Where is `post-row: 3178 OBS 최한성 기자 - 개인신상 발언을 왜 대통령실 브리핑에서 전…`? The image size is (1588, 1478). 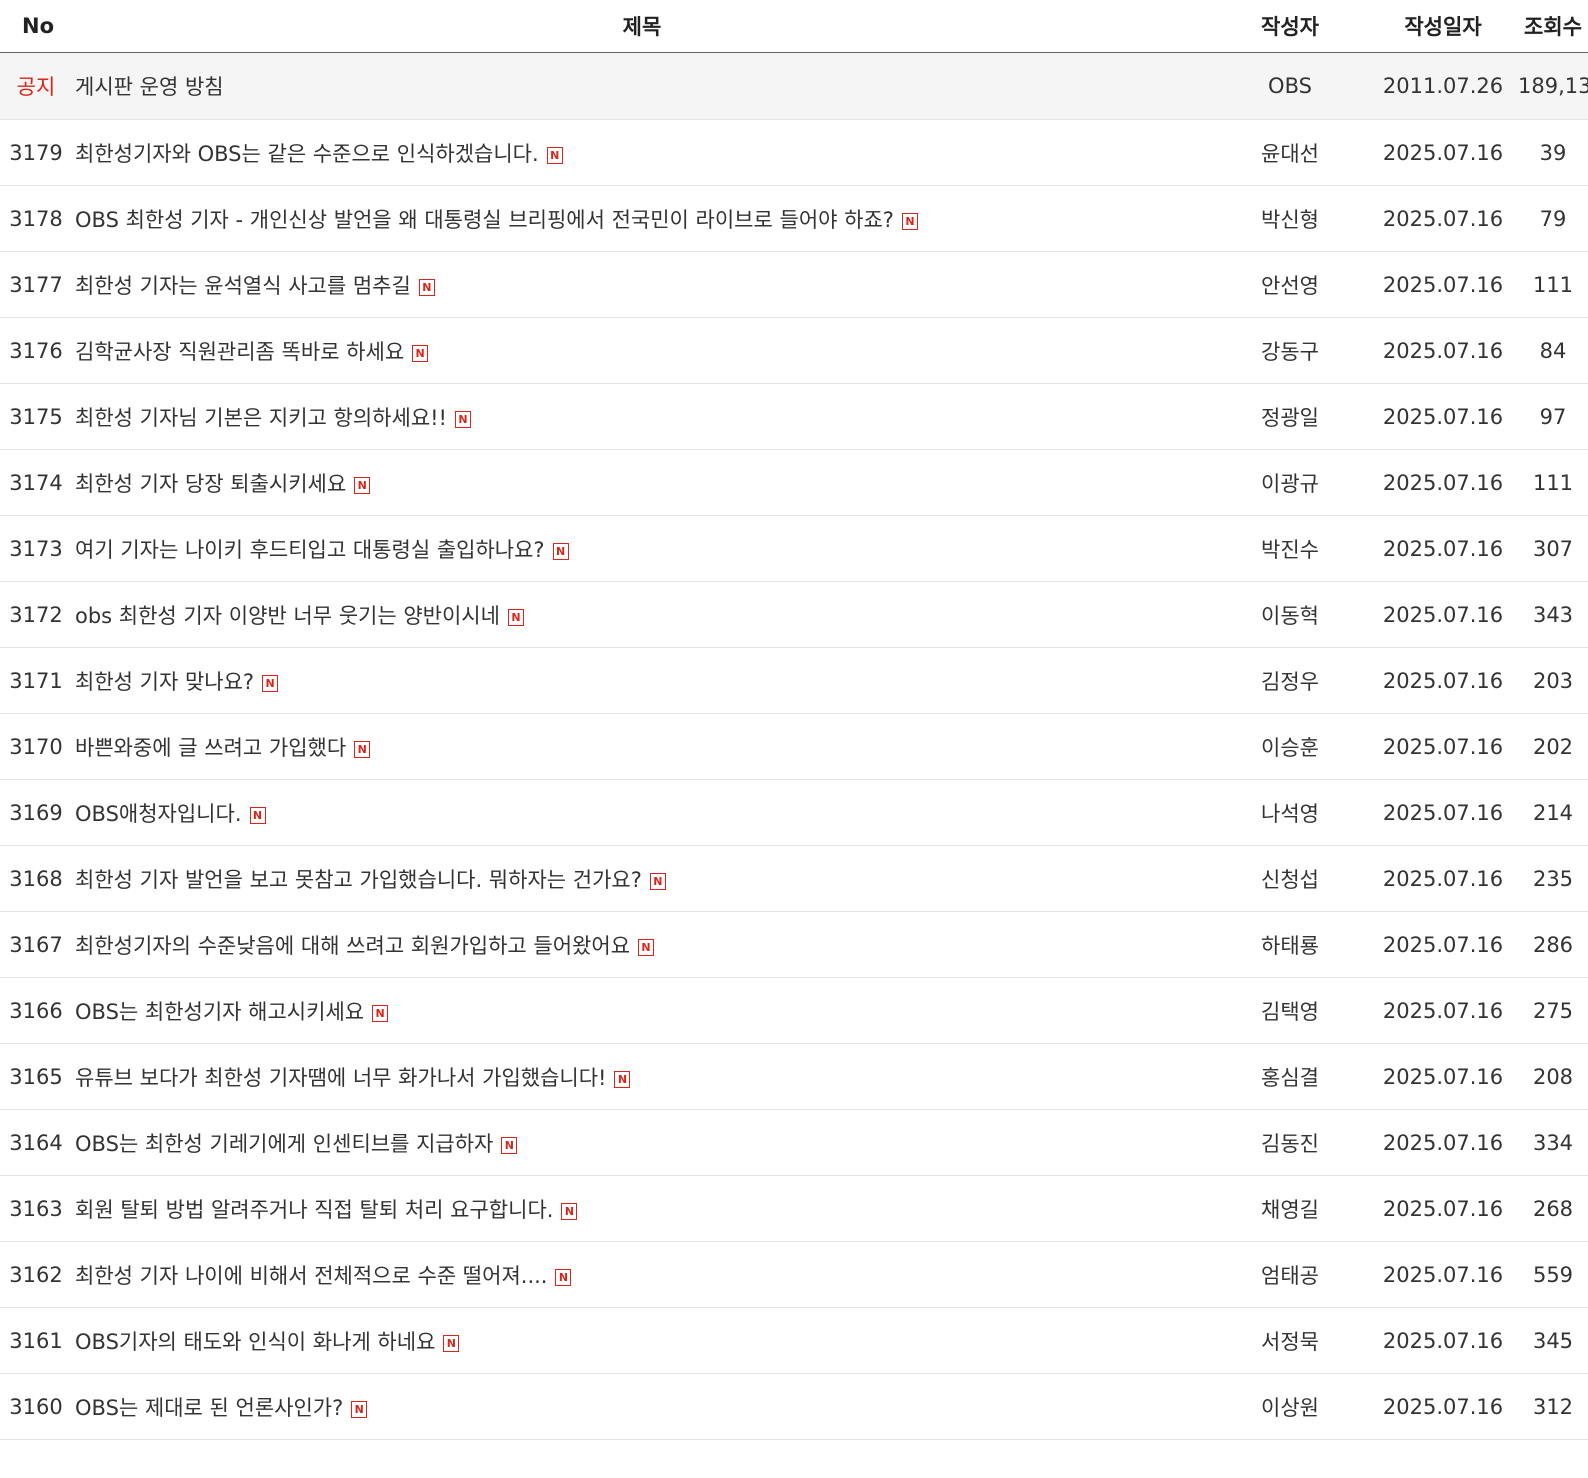
post-row: 3178 OBS 최한성 기자 - 개인신상 발언을 왜 대통령실 브리핑에서 전… is located at coordinates (794, 219).